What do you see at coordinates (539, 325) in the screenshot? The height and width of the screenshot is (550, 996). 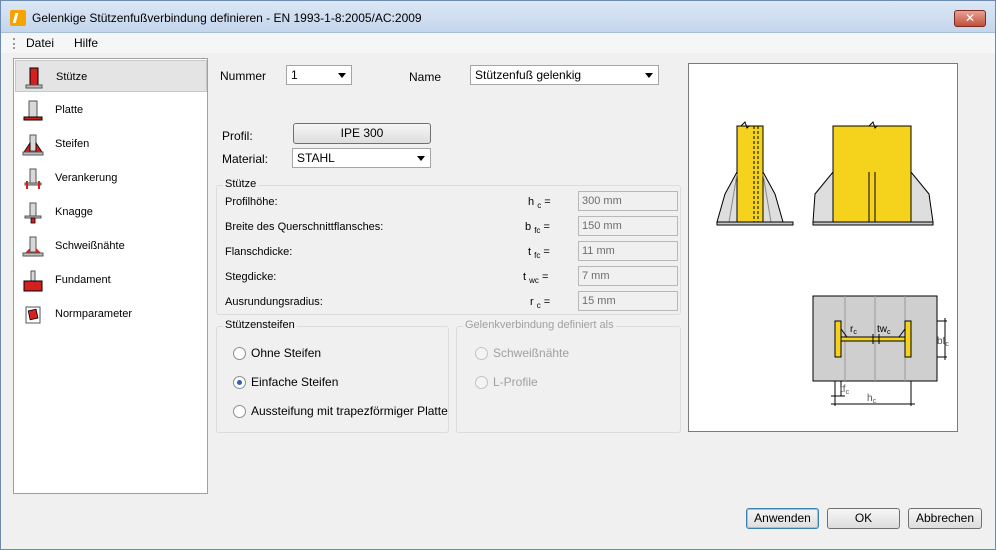 I see `connection-group-title: Gelenkverbindung definiert als` at bounding box center [539, 325].